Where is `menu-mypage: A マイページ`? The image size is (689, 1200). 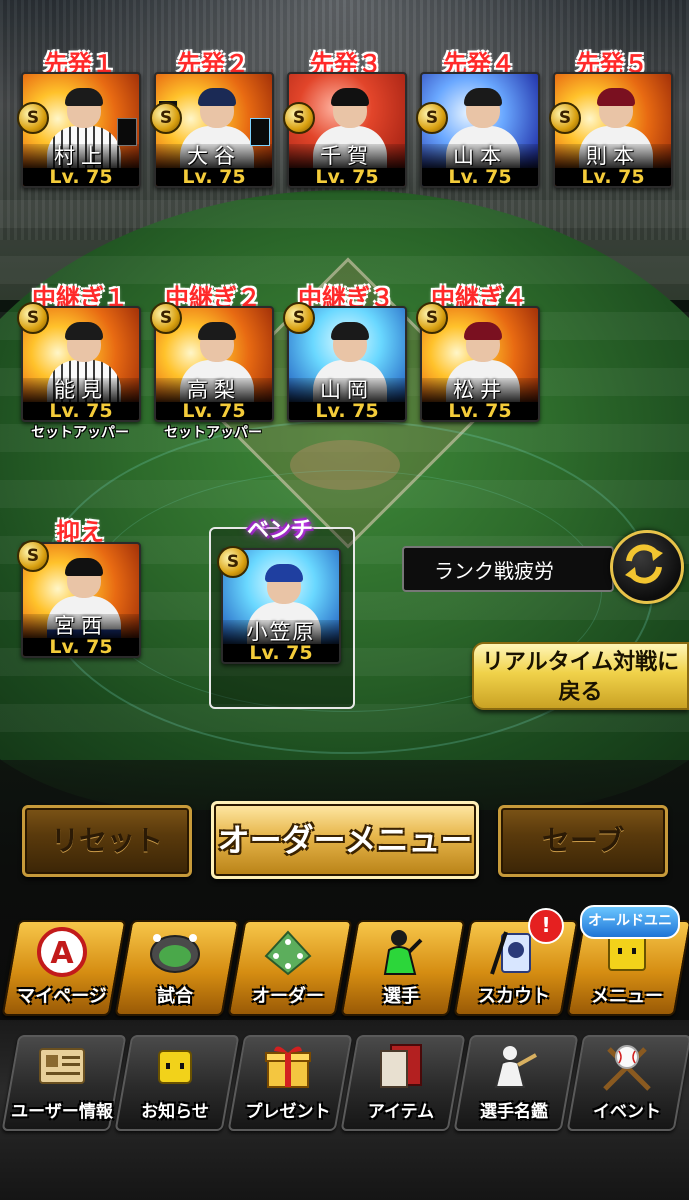 menu-mypage: A マイページ is located at coordinates (64, 968).